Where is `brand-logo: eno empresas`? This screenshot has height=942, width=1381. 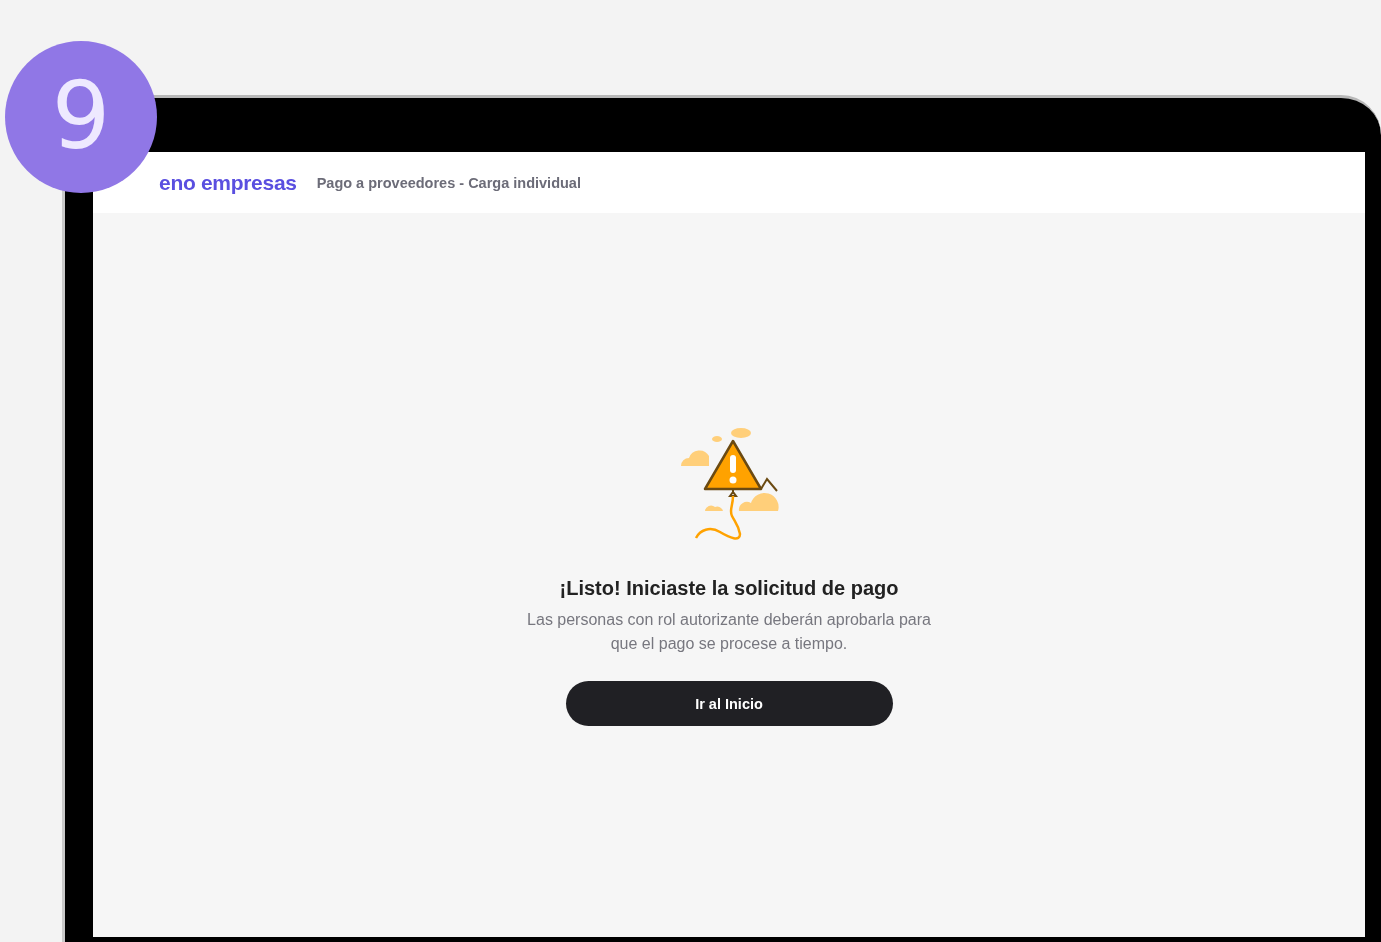 brand-logo: eno empresas is located at coordinates (228, 182).